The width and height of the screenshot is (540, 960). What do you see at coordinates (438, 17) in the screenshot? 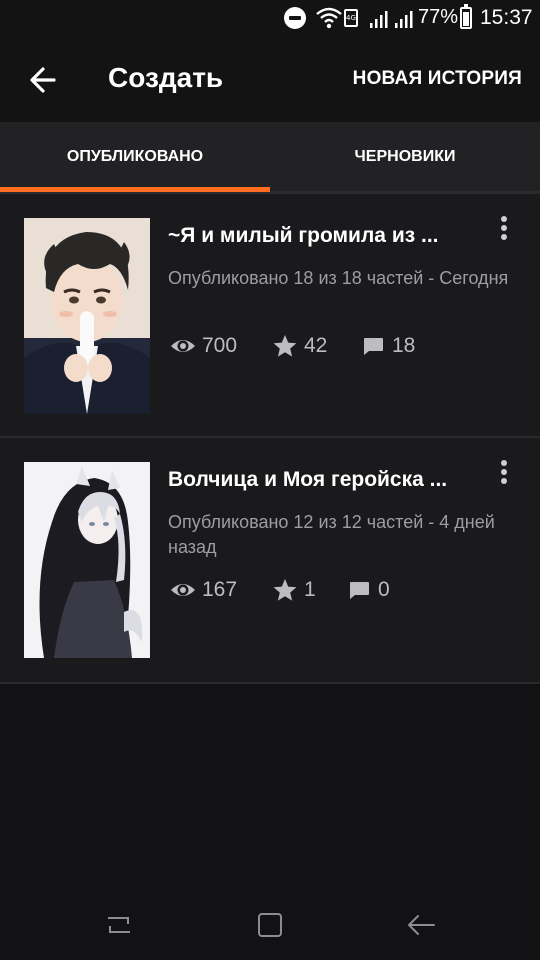
I see `battery-percent: 77%` at bounding box center [438, 17].